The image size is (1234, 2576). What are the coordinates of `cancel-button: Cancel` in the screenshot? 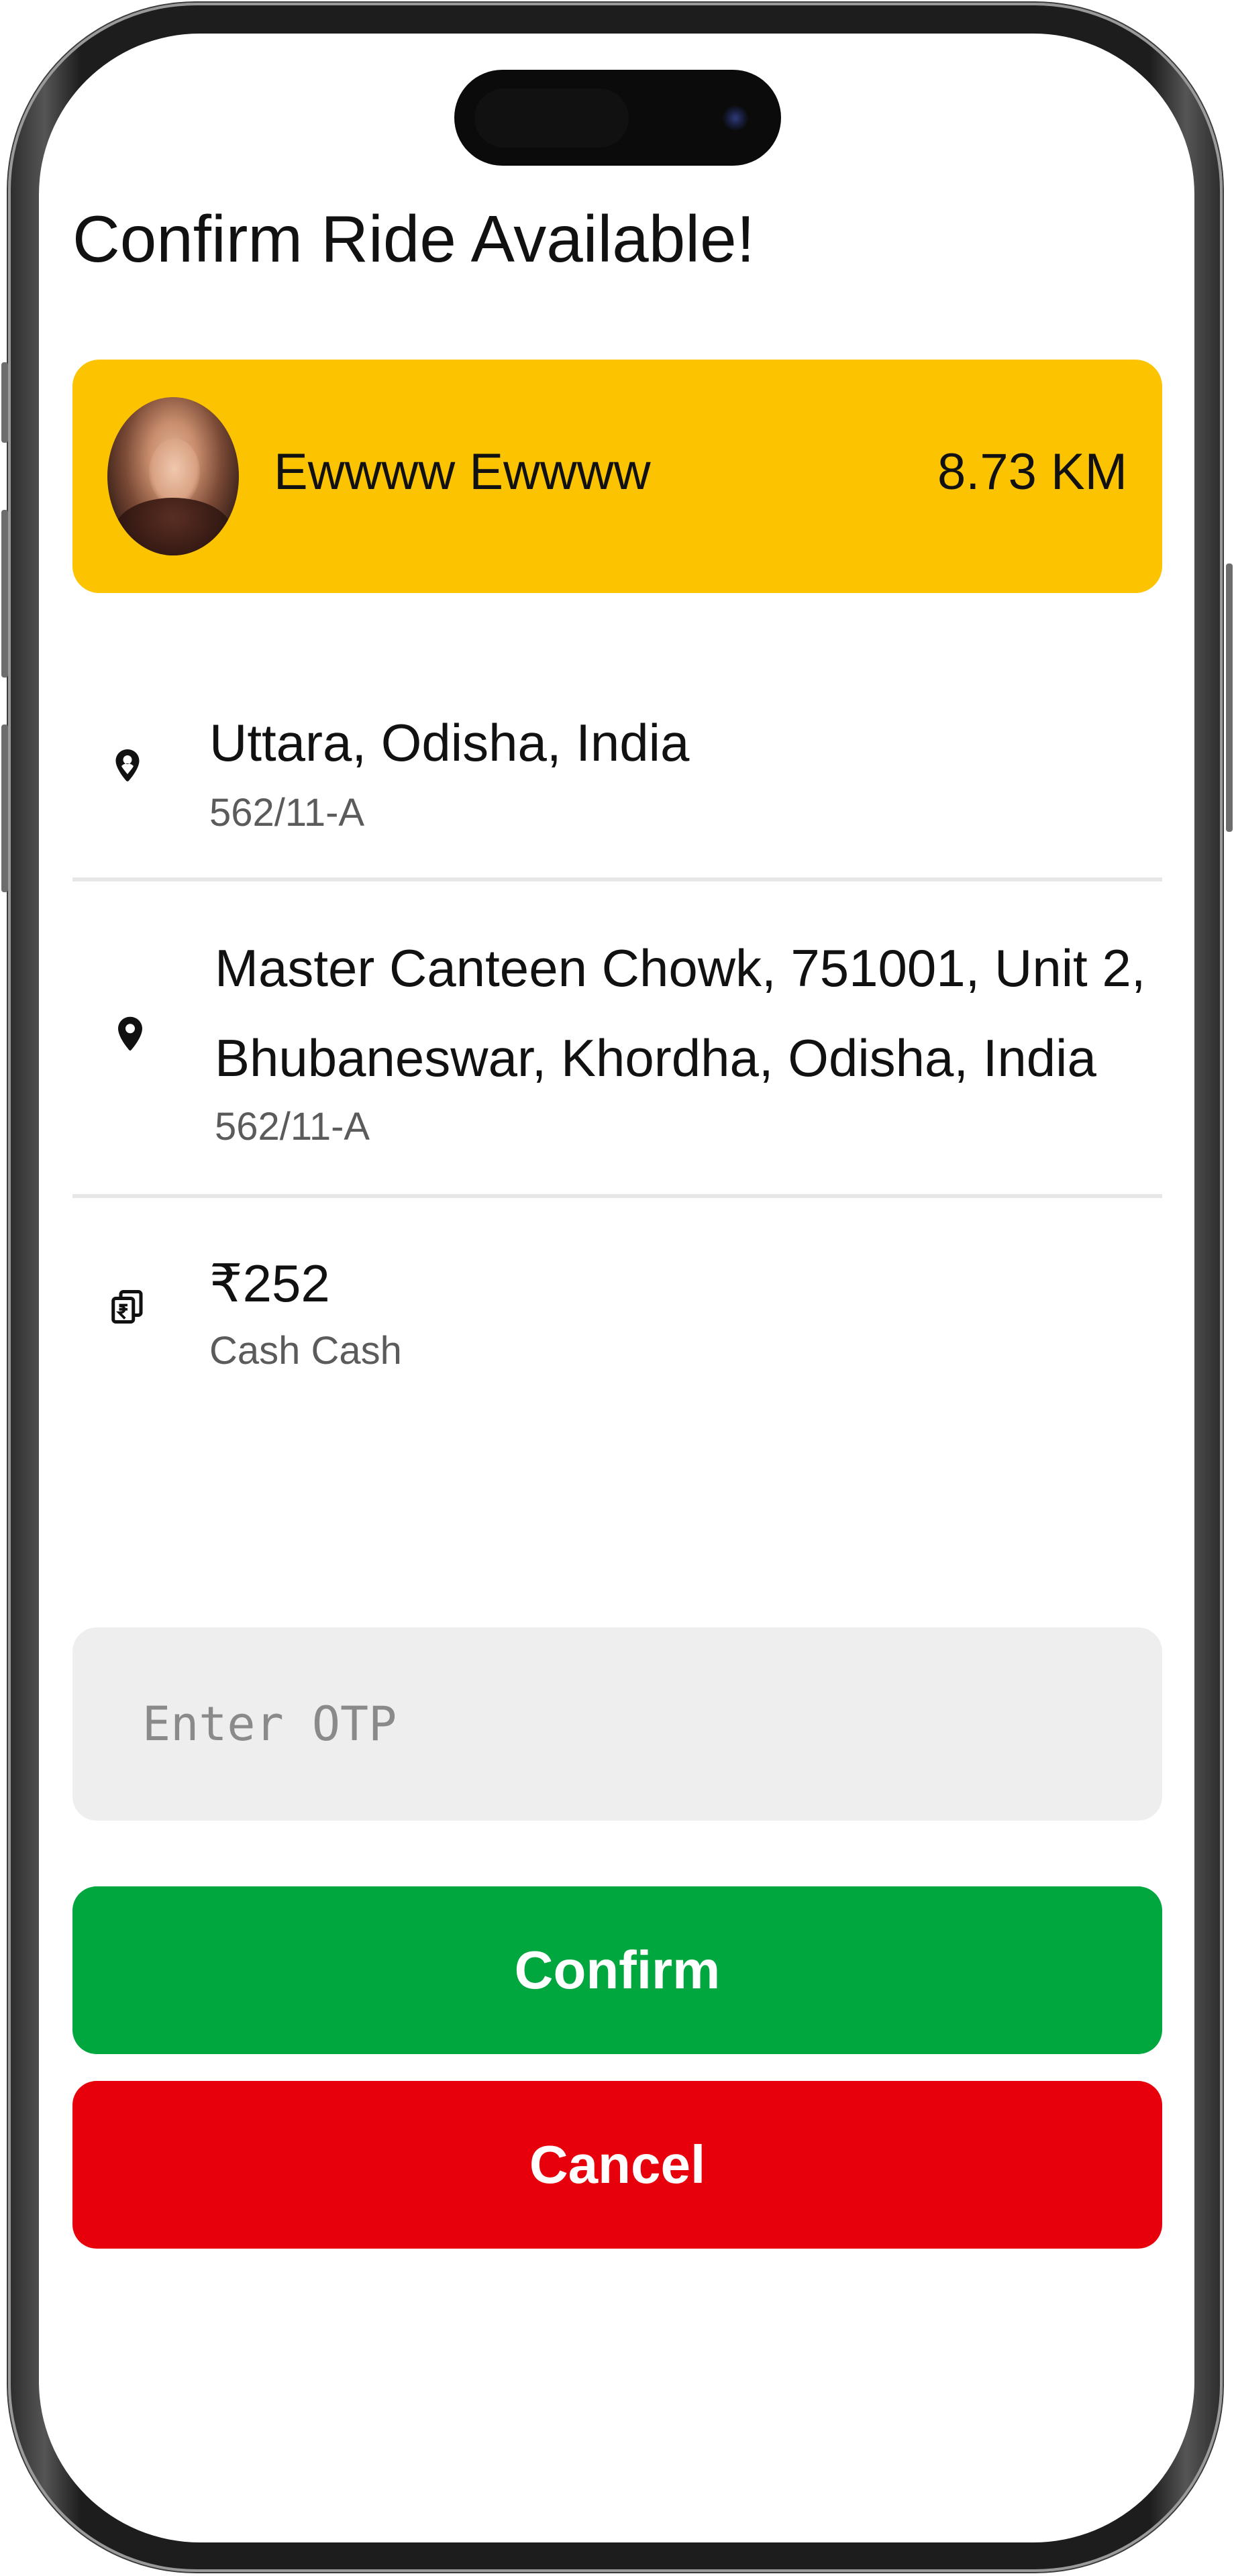 It's located at (617, 2165).